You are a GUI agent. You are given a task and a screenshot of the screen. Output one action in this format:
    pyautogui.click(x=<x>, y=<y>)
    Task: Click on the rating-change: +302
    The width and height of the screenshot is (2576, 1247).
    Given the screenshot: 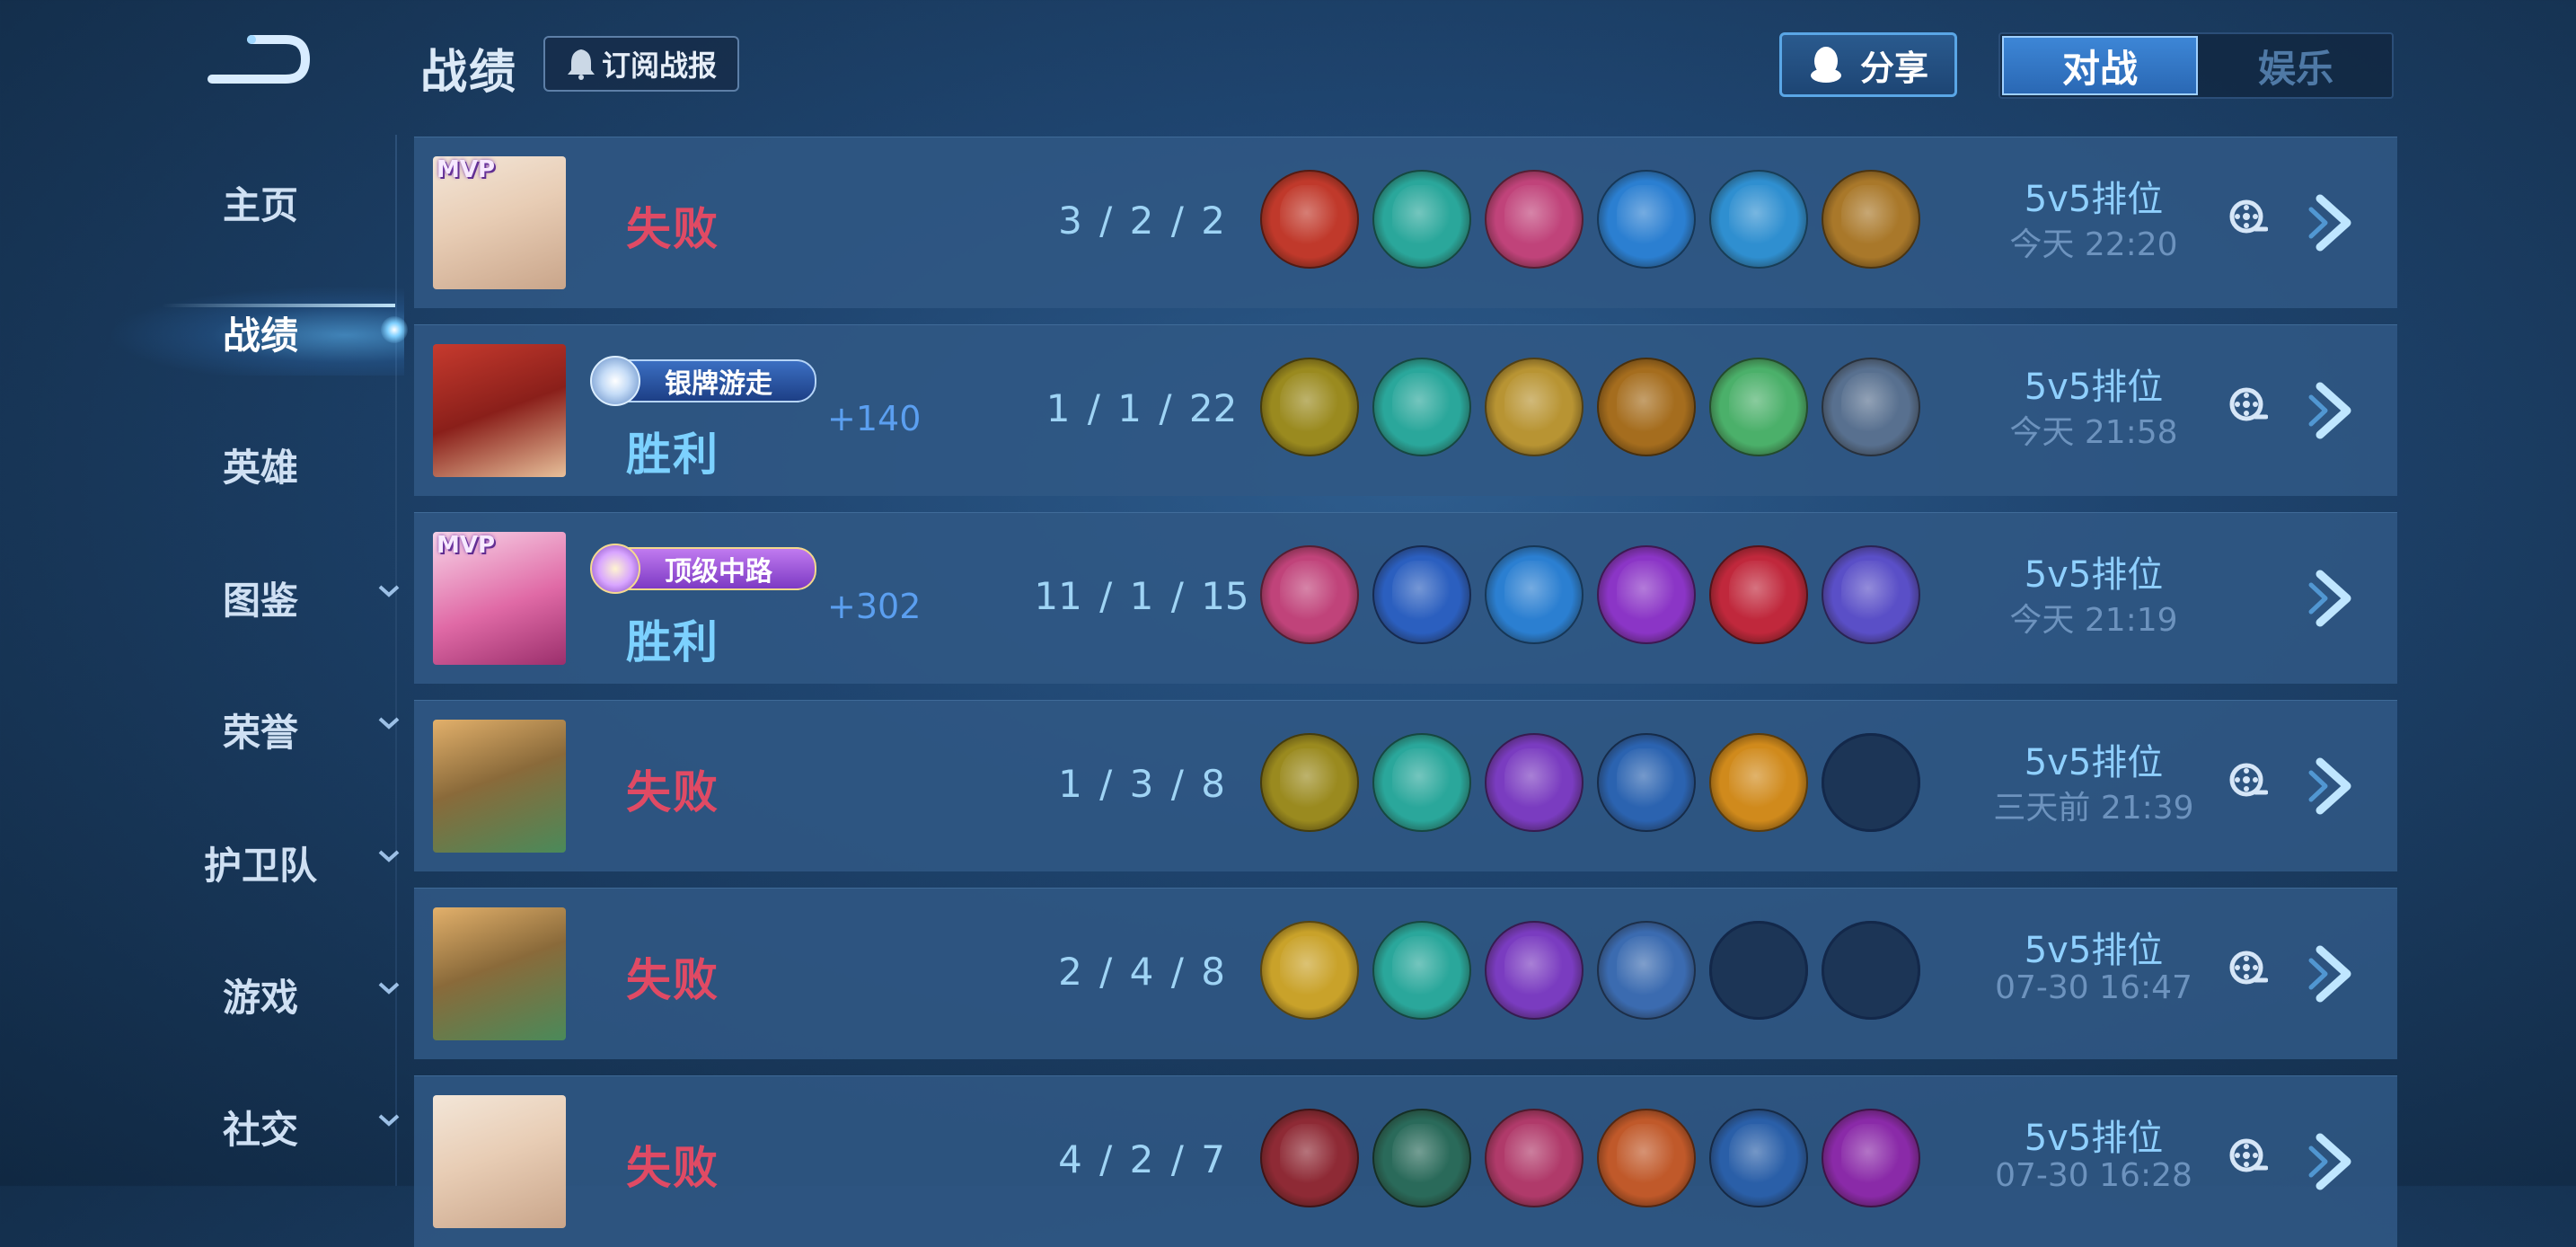 What is the action you would take?
    pyautogui.click(x=874, y=606)
    